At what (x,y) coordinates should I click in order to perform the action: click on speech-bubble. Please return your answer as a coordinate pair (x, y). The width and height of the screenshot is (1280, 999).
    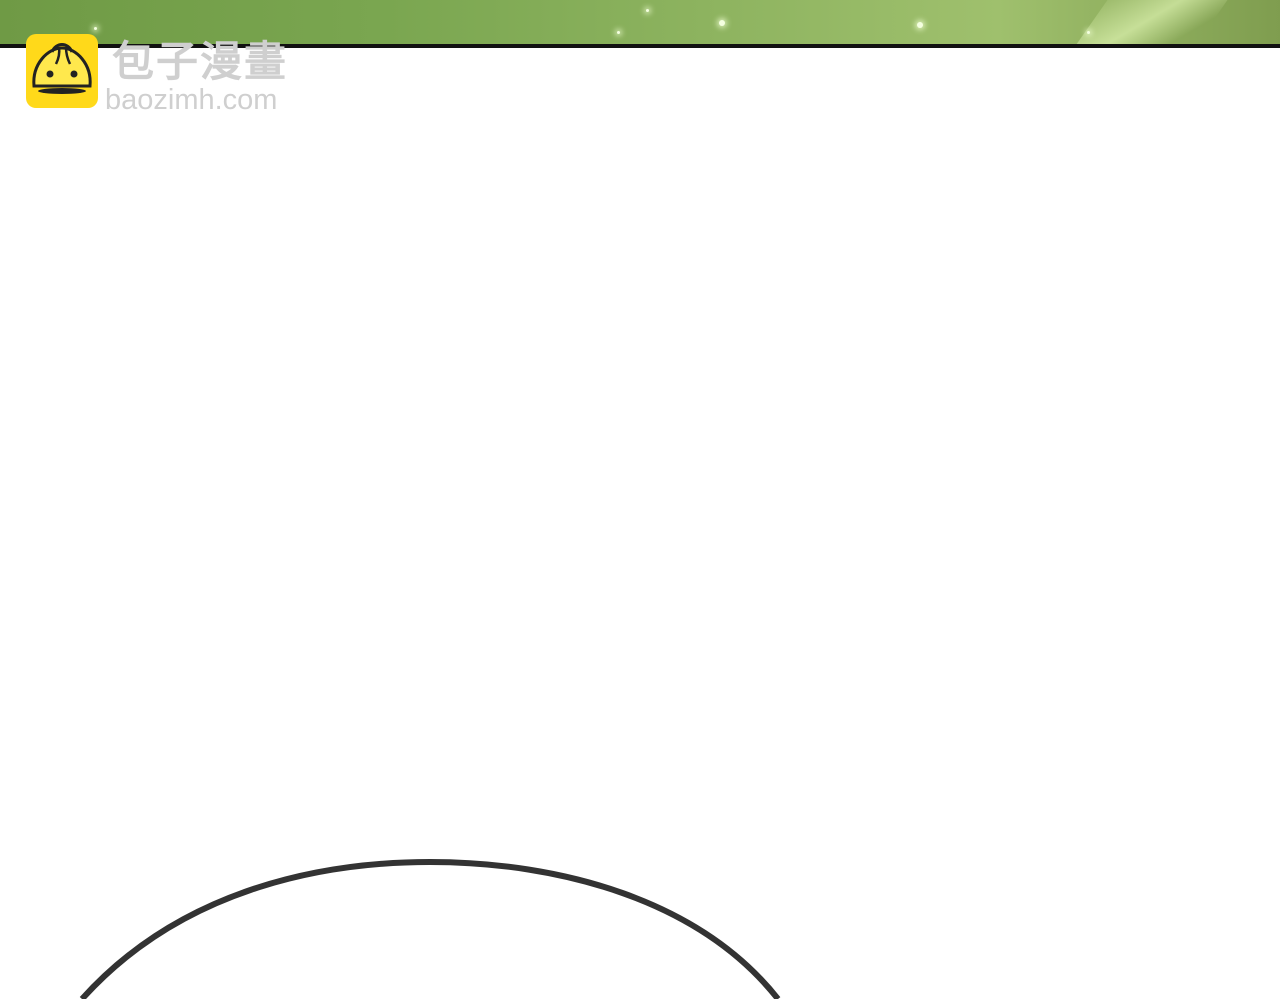
    Looking at the image, I should click on (430, 928).